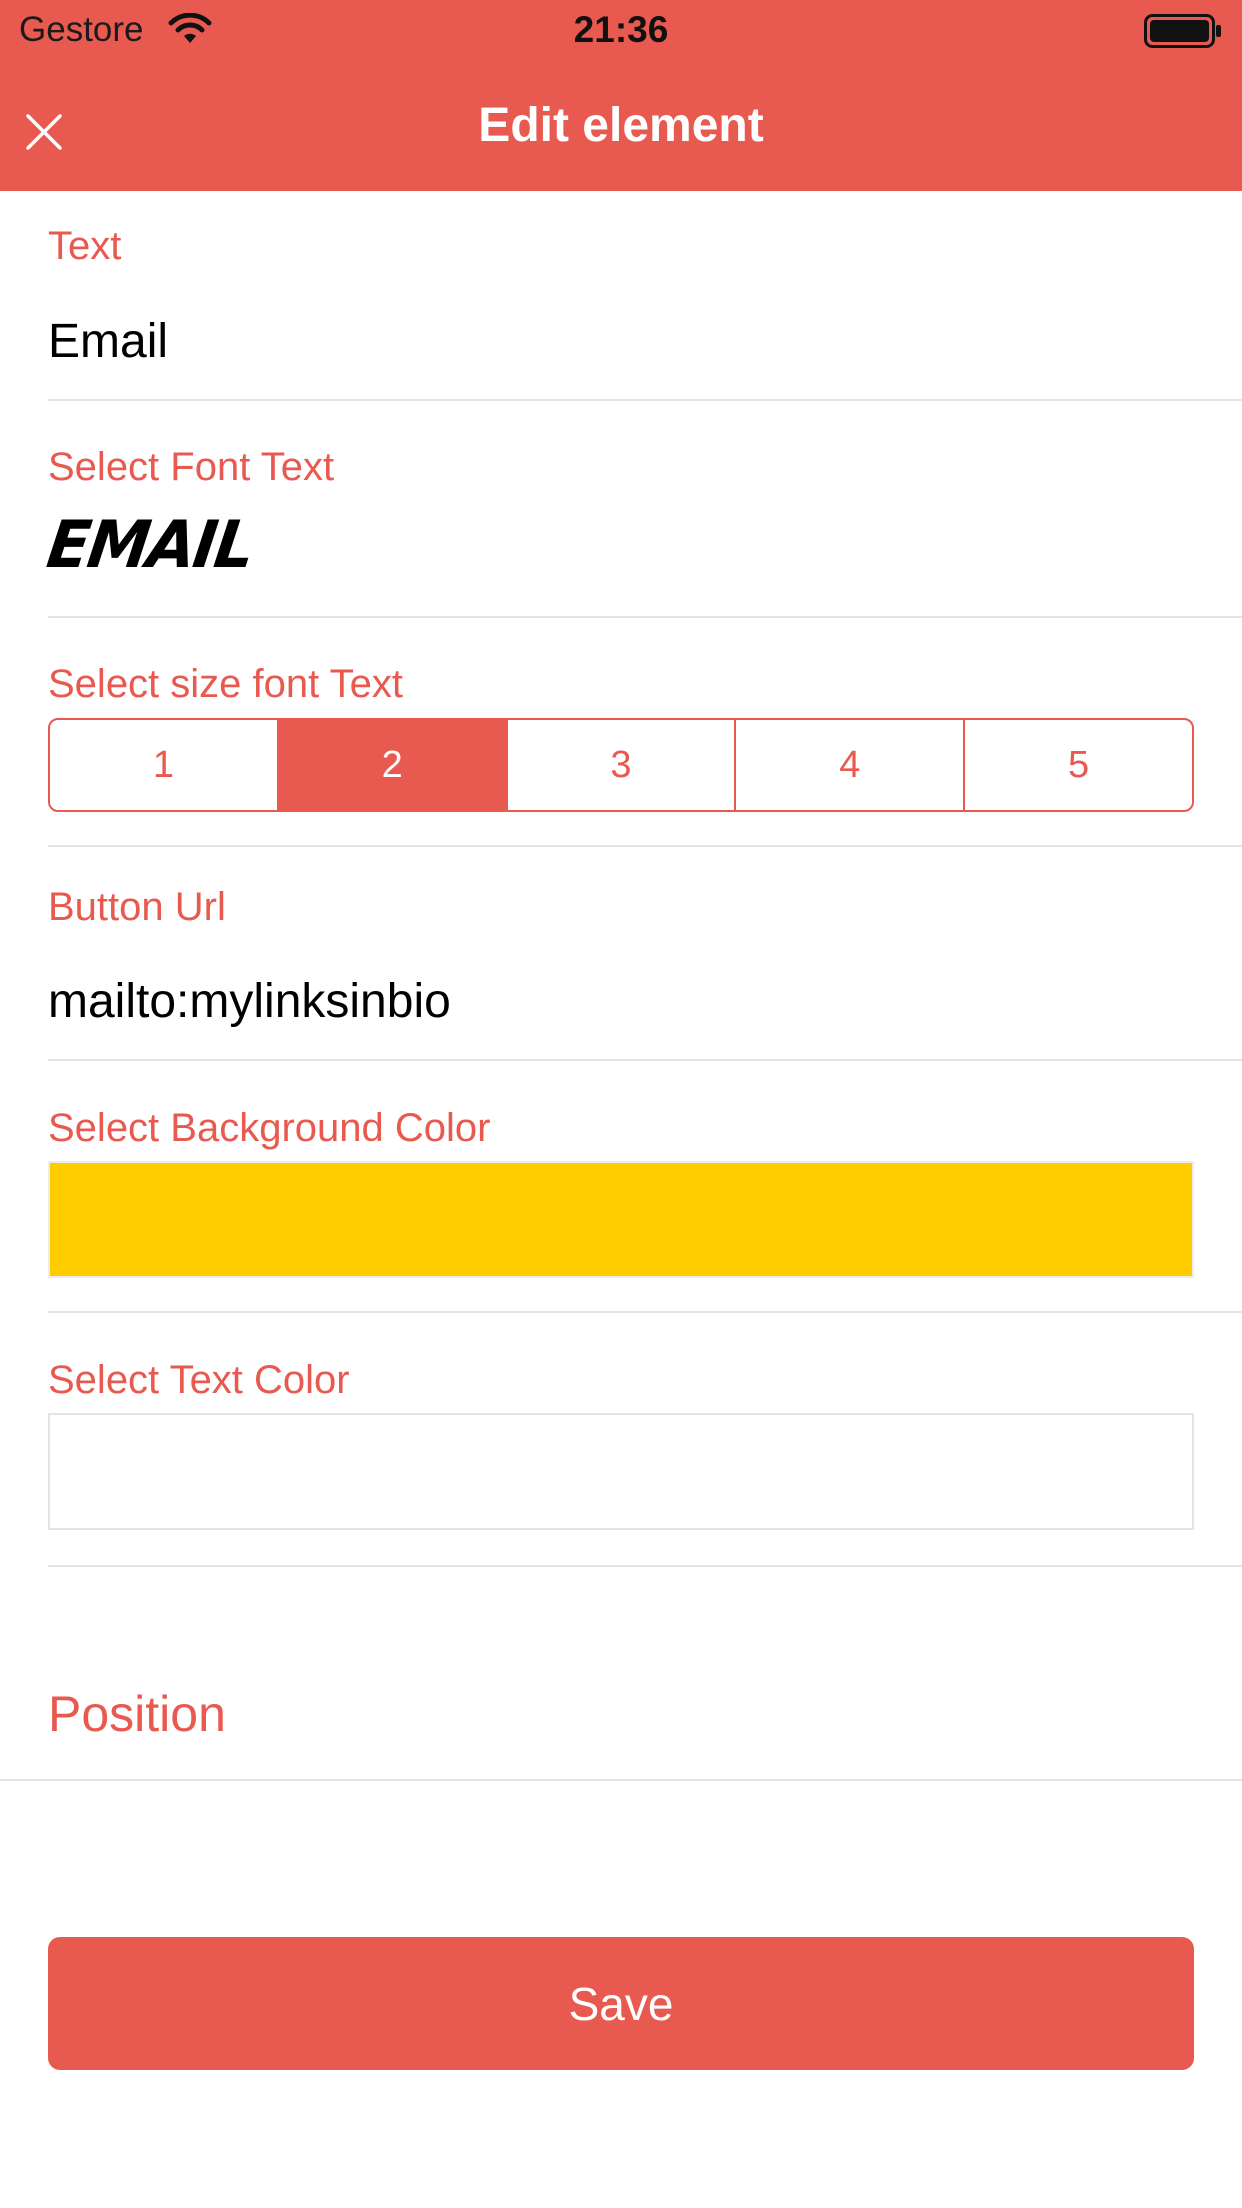  I want to click on size-option-1: 1, so click(164, 765).